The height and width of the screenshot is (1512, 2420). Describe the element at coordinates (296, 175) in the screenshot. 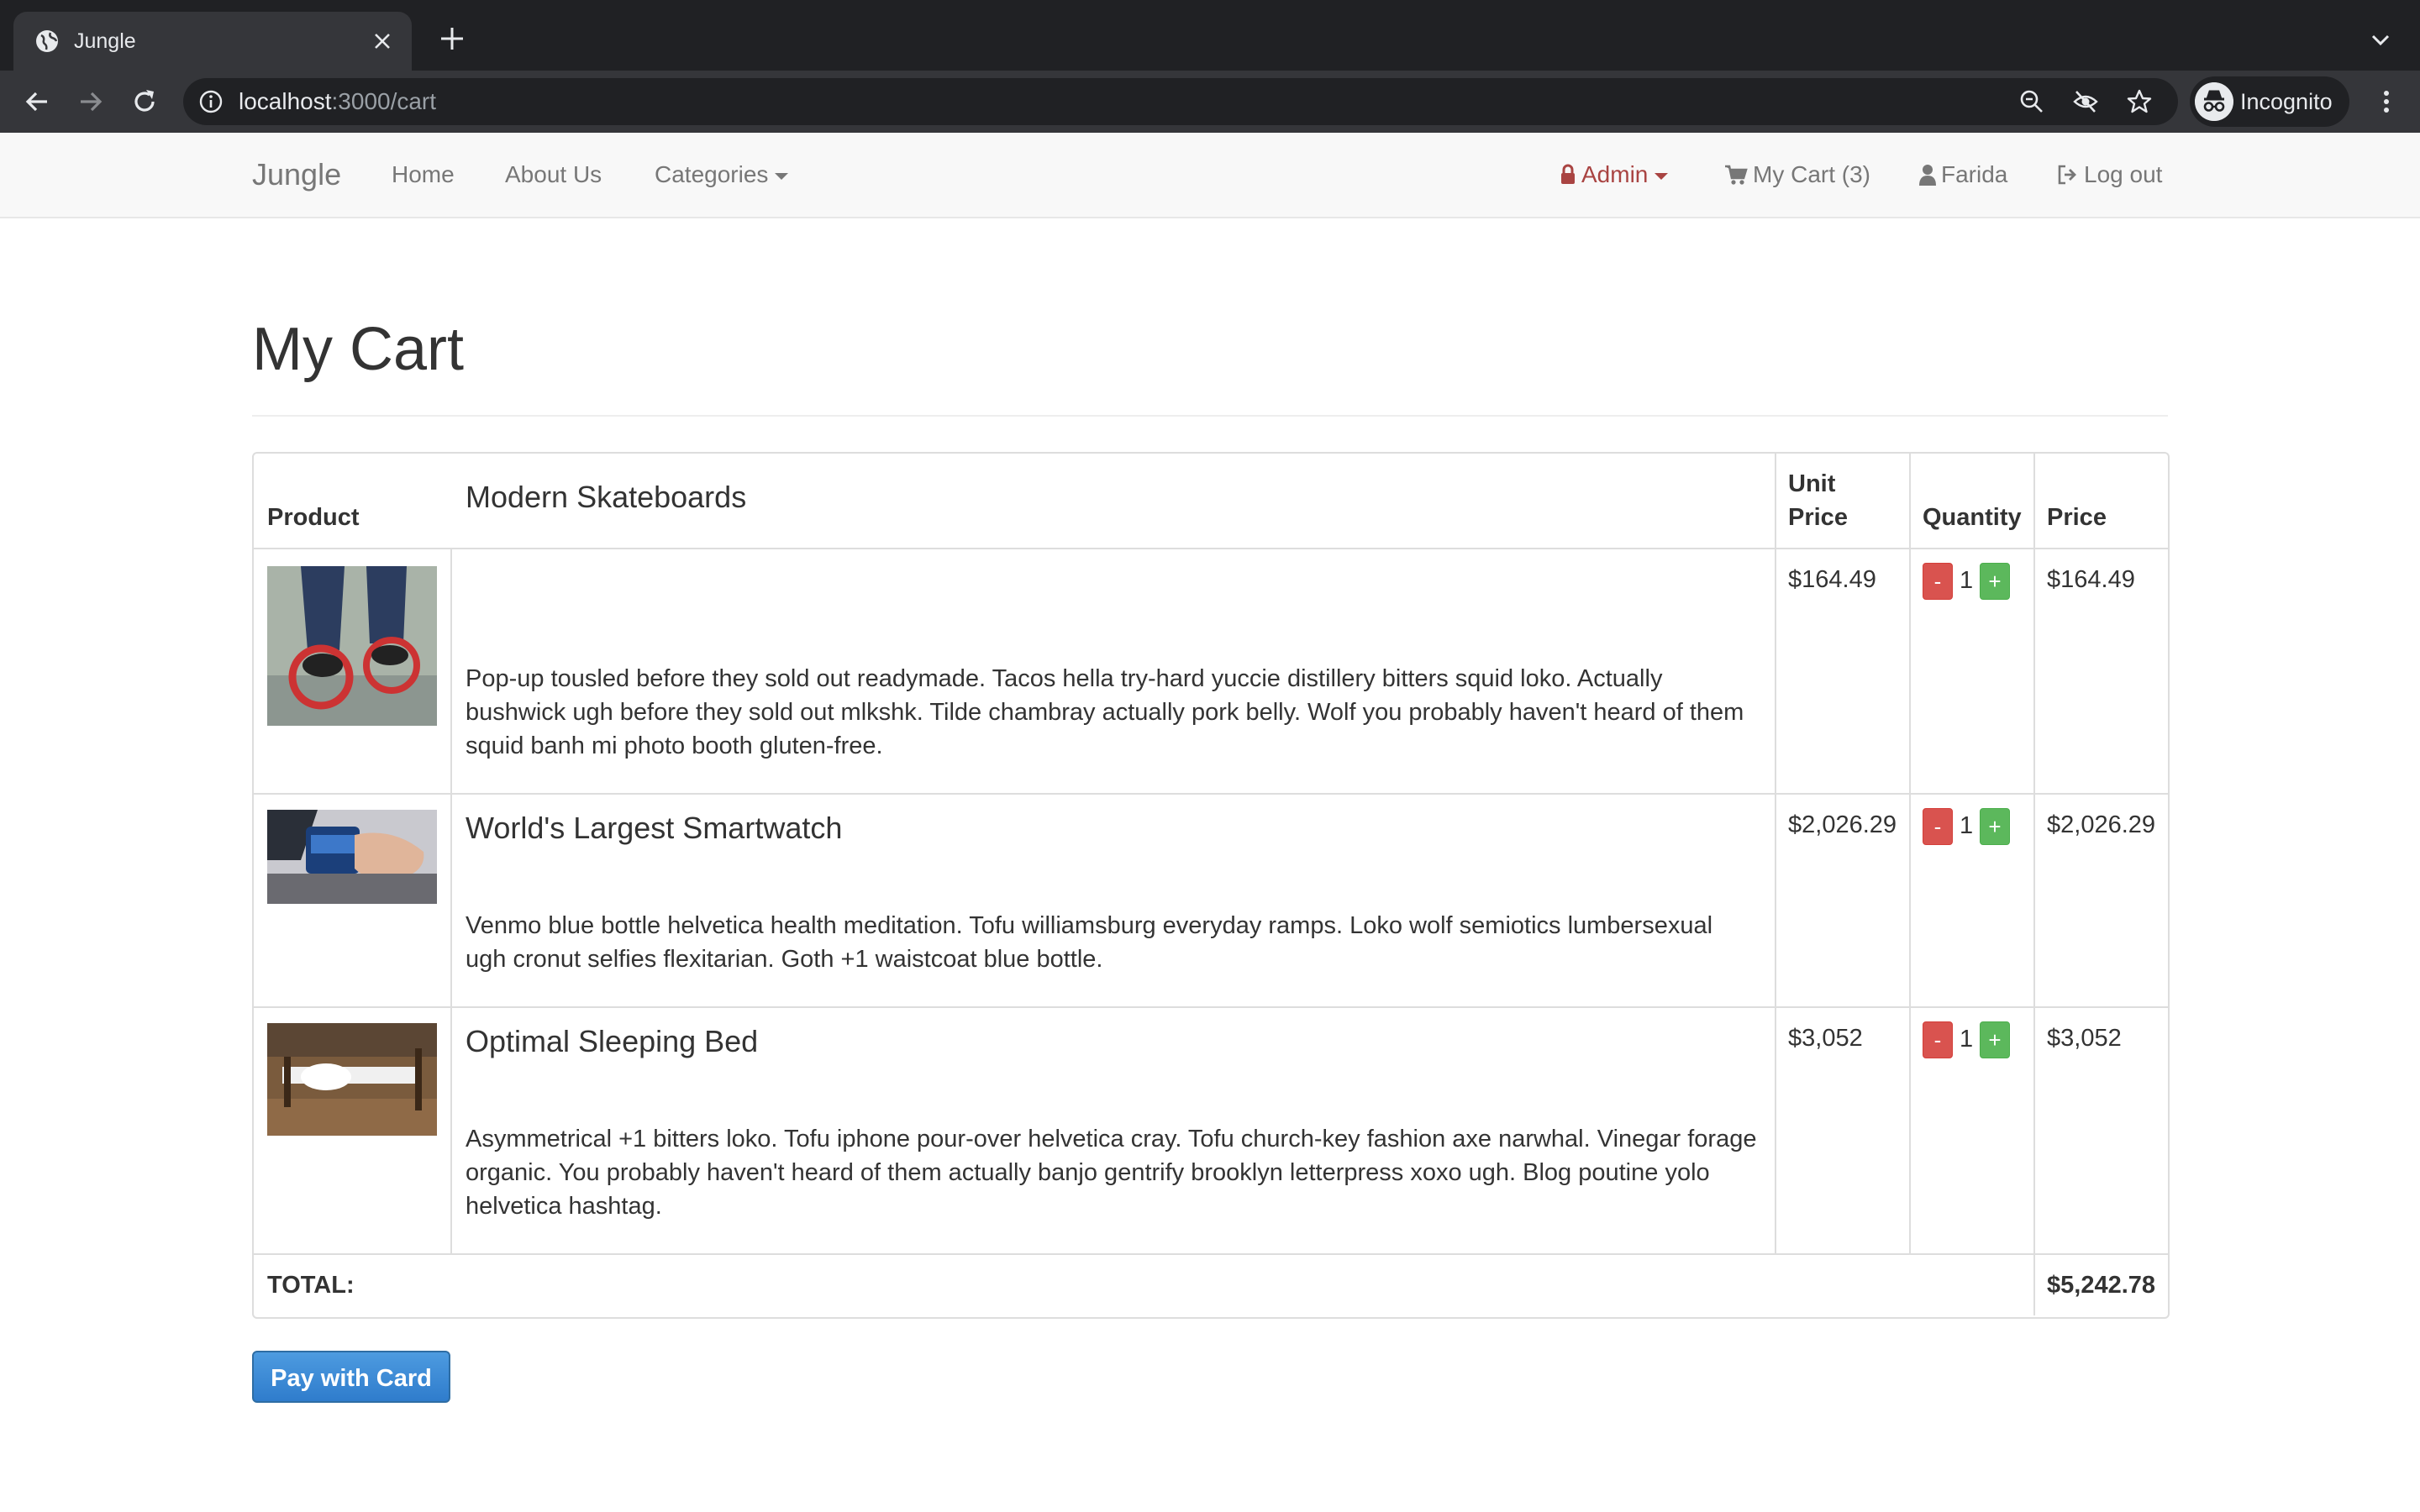

I see `brand-link: Jungle` at that location.